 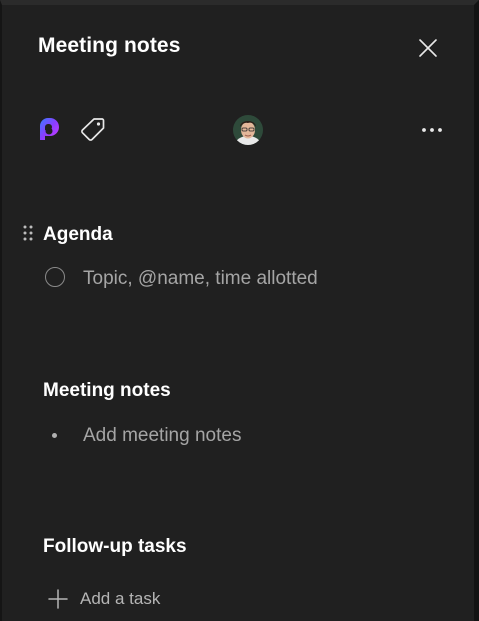 I want to click on meeting-notes-input: Add meeting notes, so click(x=162, y=436).